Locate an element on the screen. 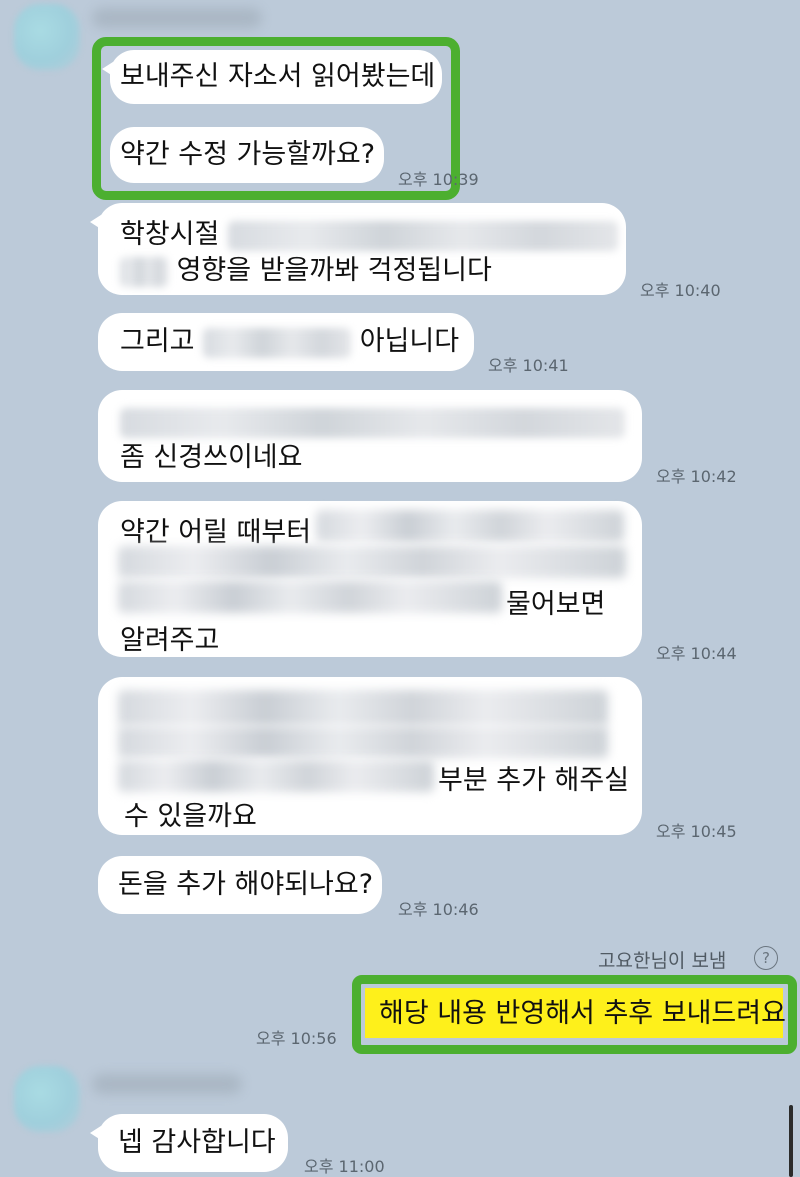 Image resolution: width=800 pixels, height=1177 pixels. message-text: 그리고 is located at coordinates (157, 341).